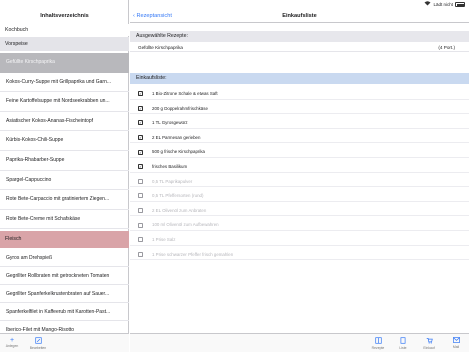 This screenshot has width=469, height=352. What do you see at coordinates (64, 258) in the screenshot?
I see `sidebar-recipe-item: Gyros am Drehspieß` at bounding box center [64, 258].